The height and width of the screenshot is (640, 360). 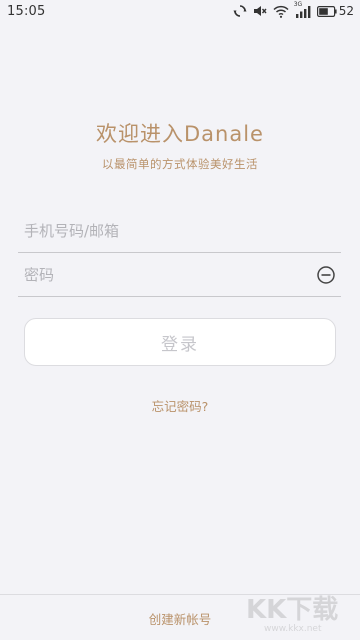 What do you see at coordinates (346, 11) in the screenshot?
I see `battery-level: 52` at bounding box center [346, 11].